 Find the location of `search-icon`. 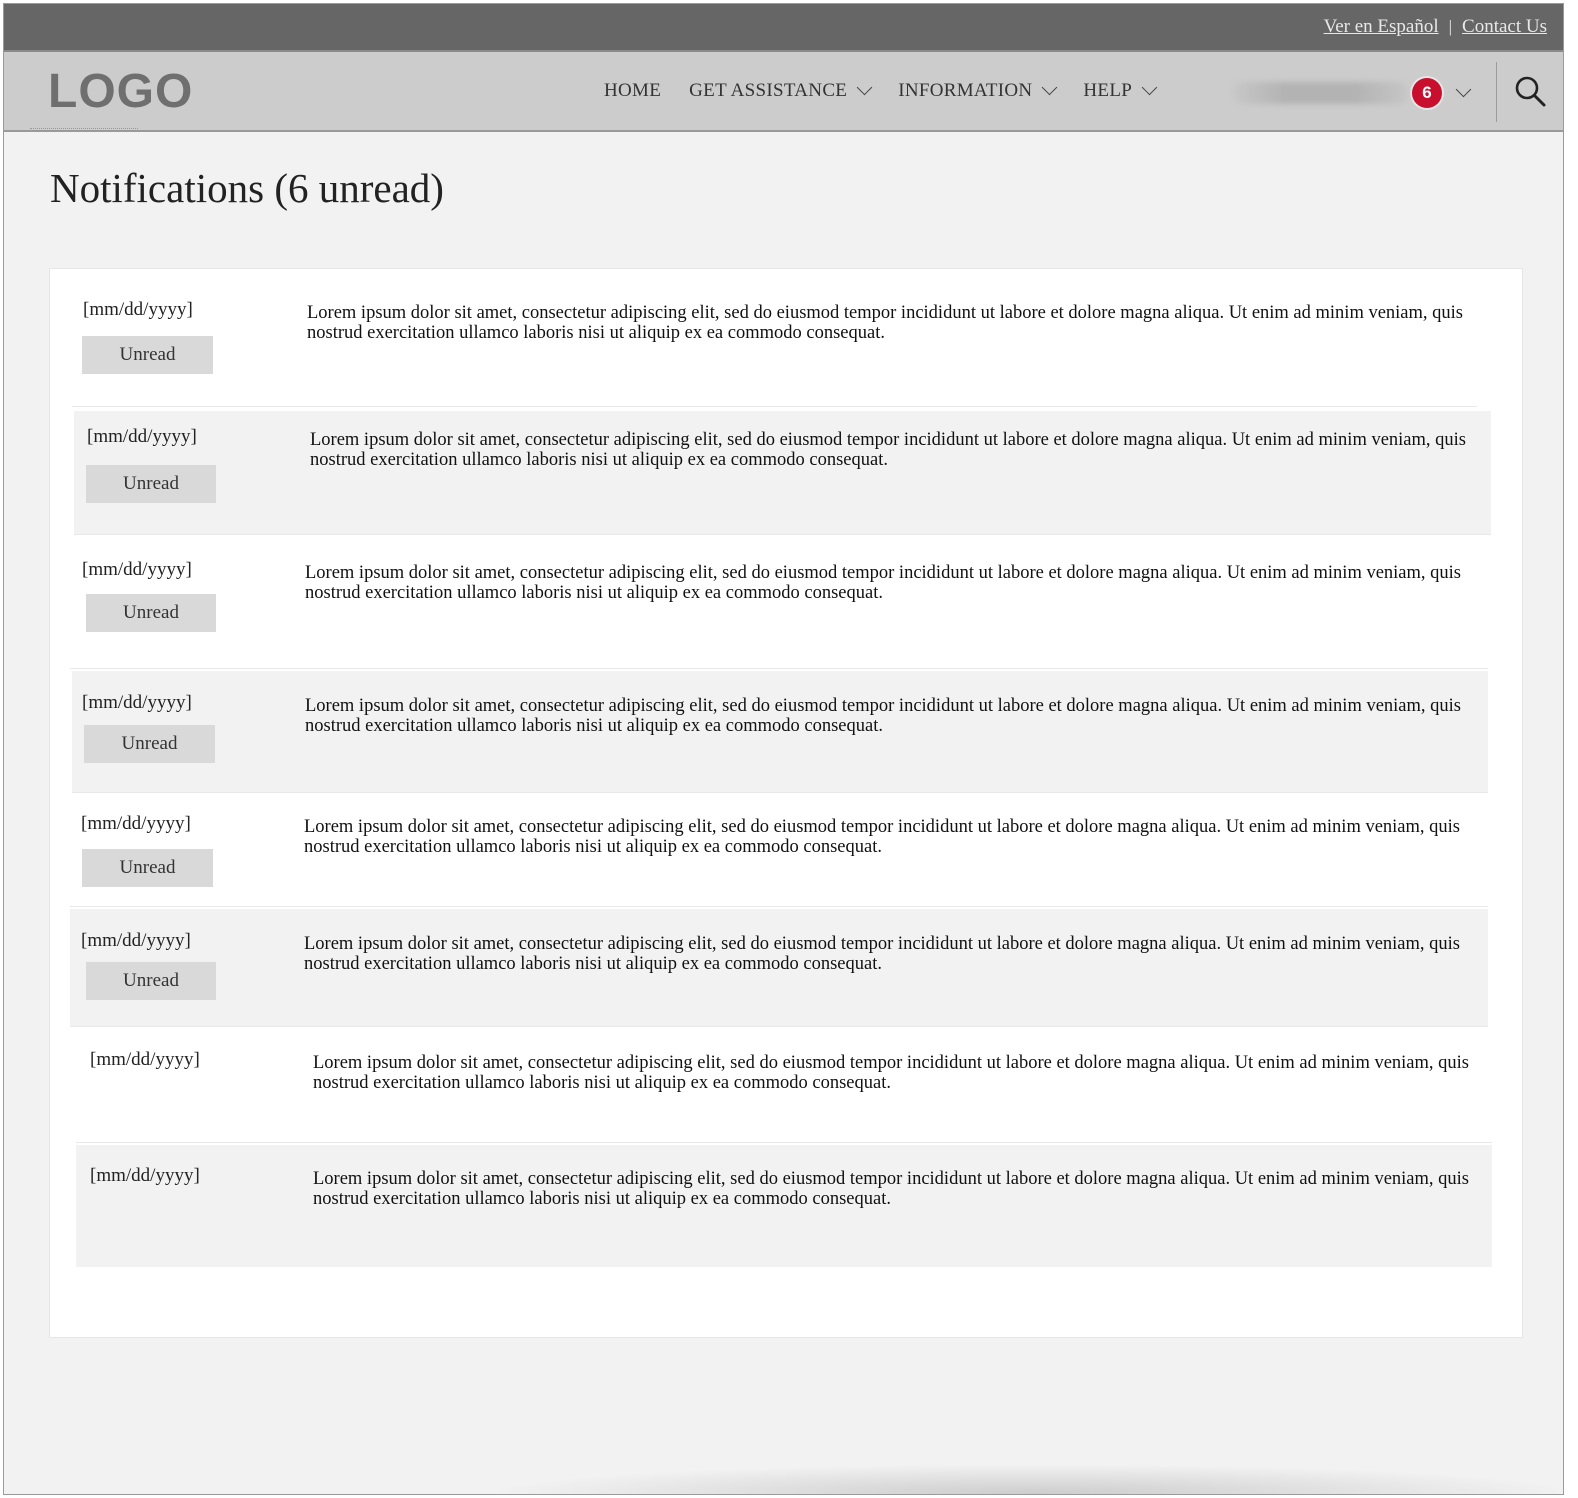

search-icon is located at coordinates (1530, 91).